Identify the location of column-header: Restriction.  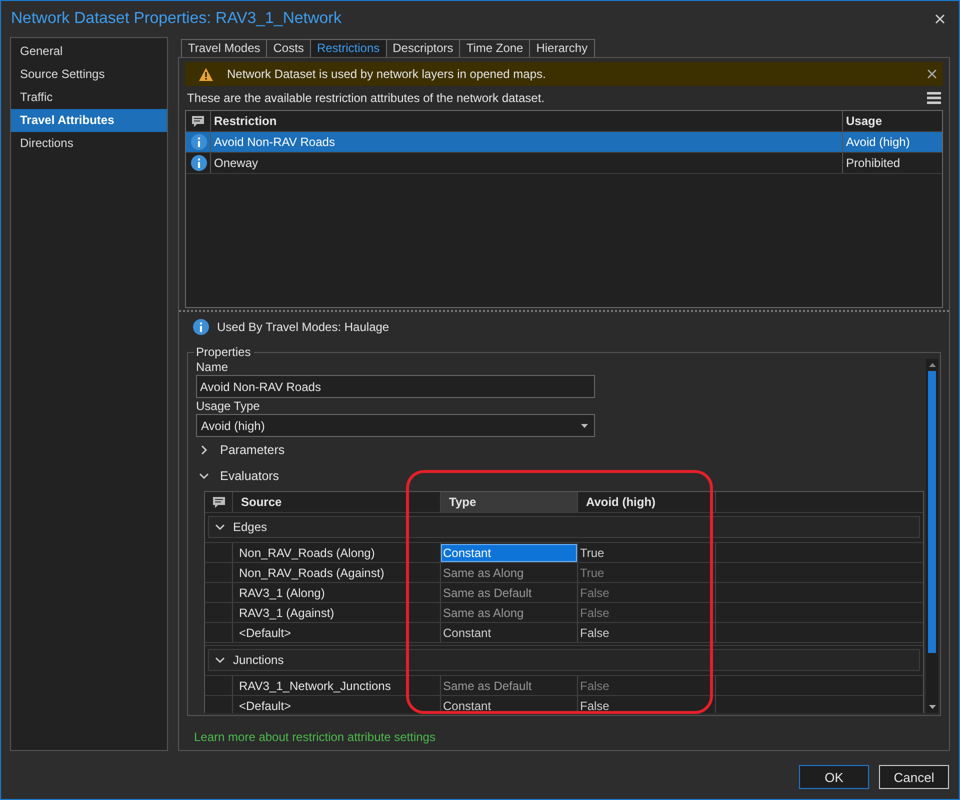
(527, 121).